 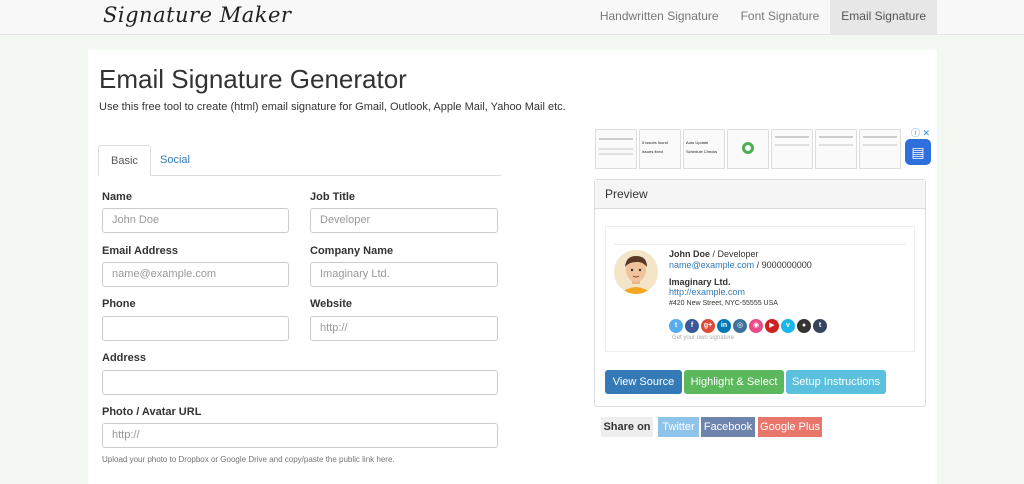 I want to click on tab-social: Social, so click(x=175, y=160).